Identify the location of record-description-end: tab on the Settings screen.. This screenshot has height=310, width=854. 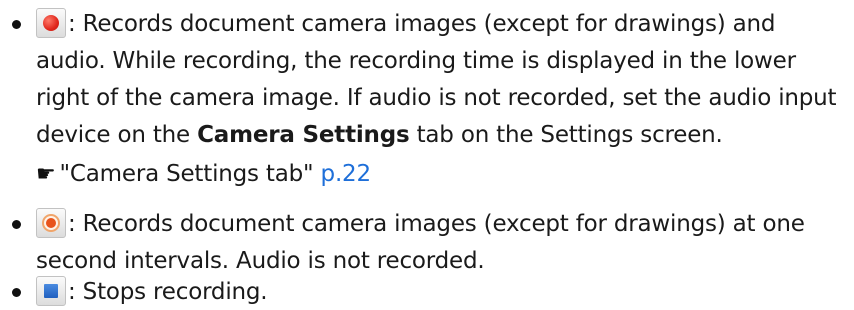
(566, 135).